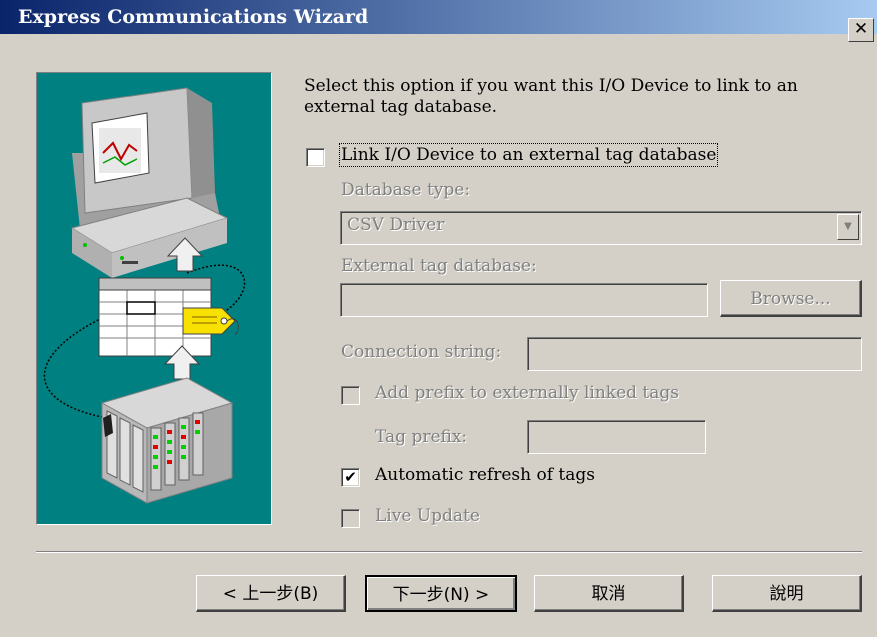 The width and height of the screenshot is (877, 637). I want to click on back-button: < 上一步(B), so click(271, 593).